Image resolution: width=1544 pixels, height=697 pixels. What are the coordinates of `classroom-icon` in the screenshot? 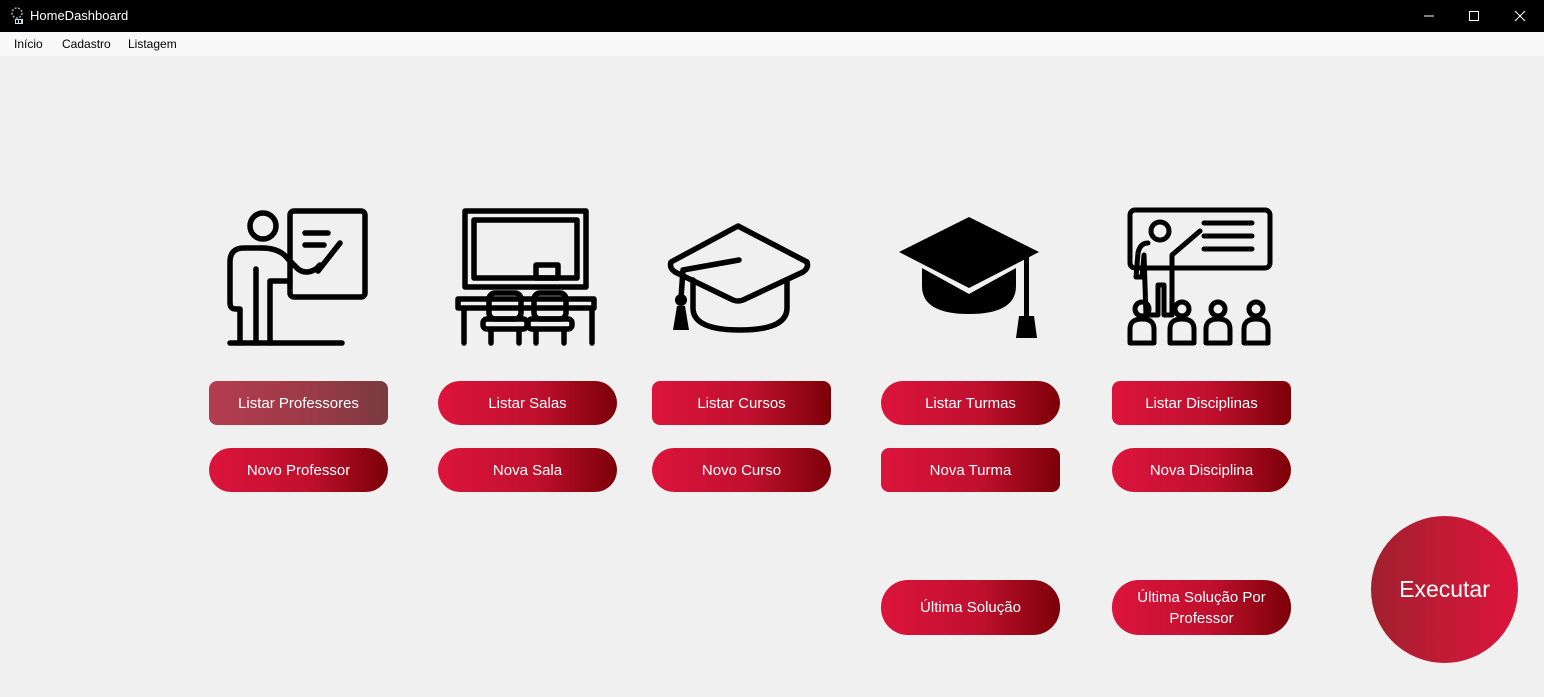 It's located at (526, 277).